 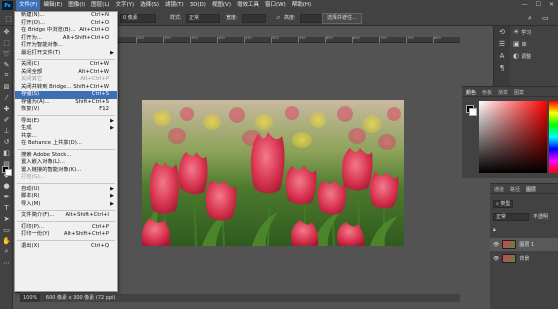 What do you see at coordinates (515, 189) in the screenshot?
I see `tab-paths: 路径` at bounding box center [515, 189].